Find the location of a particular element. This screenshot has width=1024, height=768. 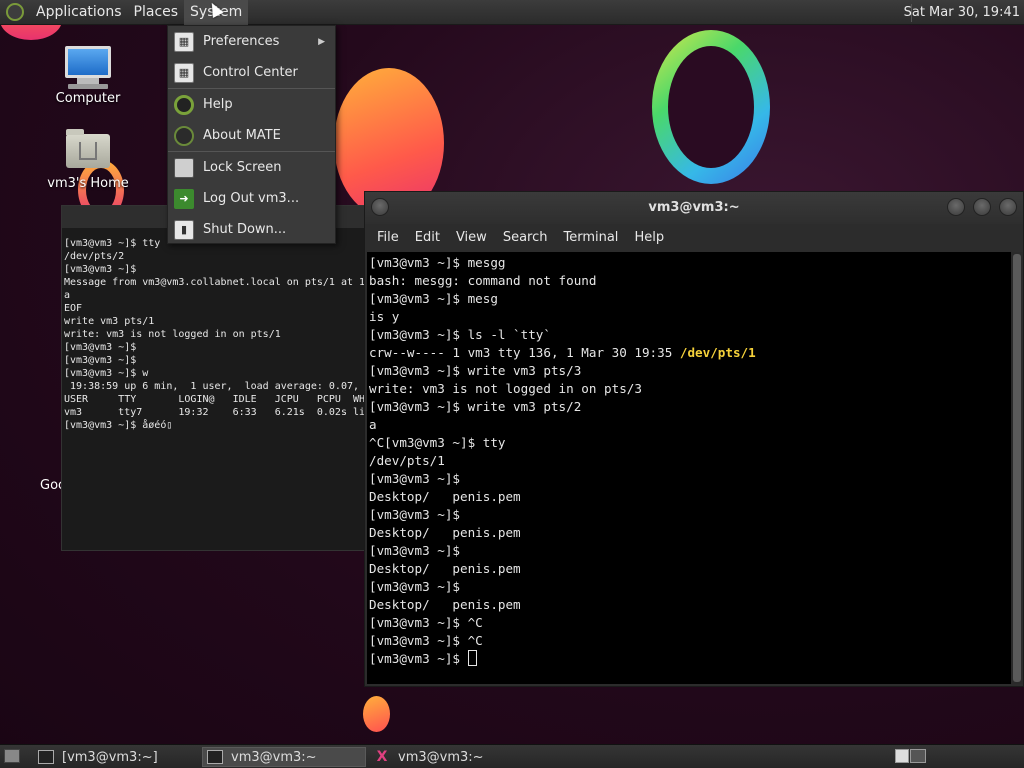

maximize-button is located at coordinates (982, 207).